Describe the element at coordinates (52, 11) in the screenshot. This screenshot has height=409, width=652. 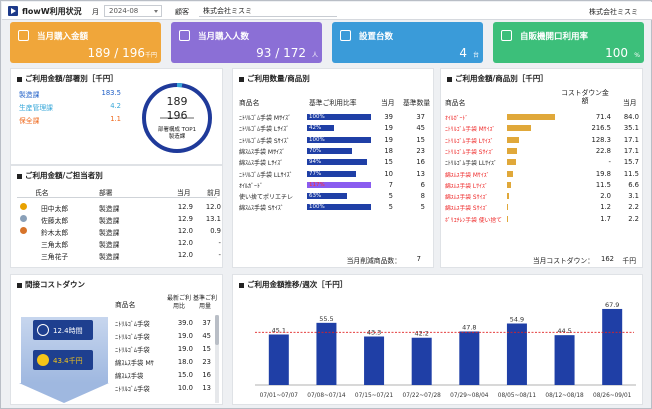
I see `app-title: flowW利用状況` at that location.